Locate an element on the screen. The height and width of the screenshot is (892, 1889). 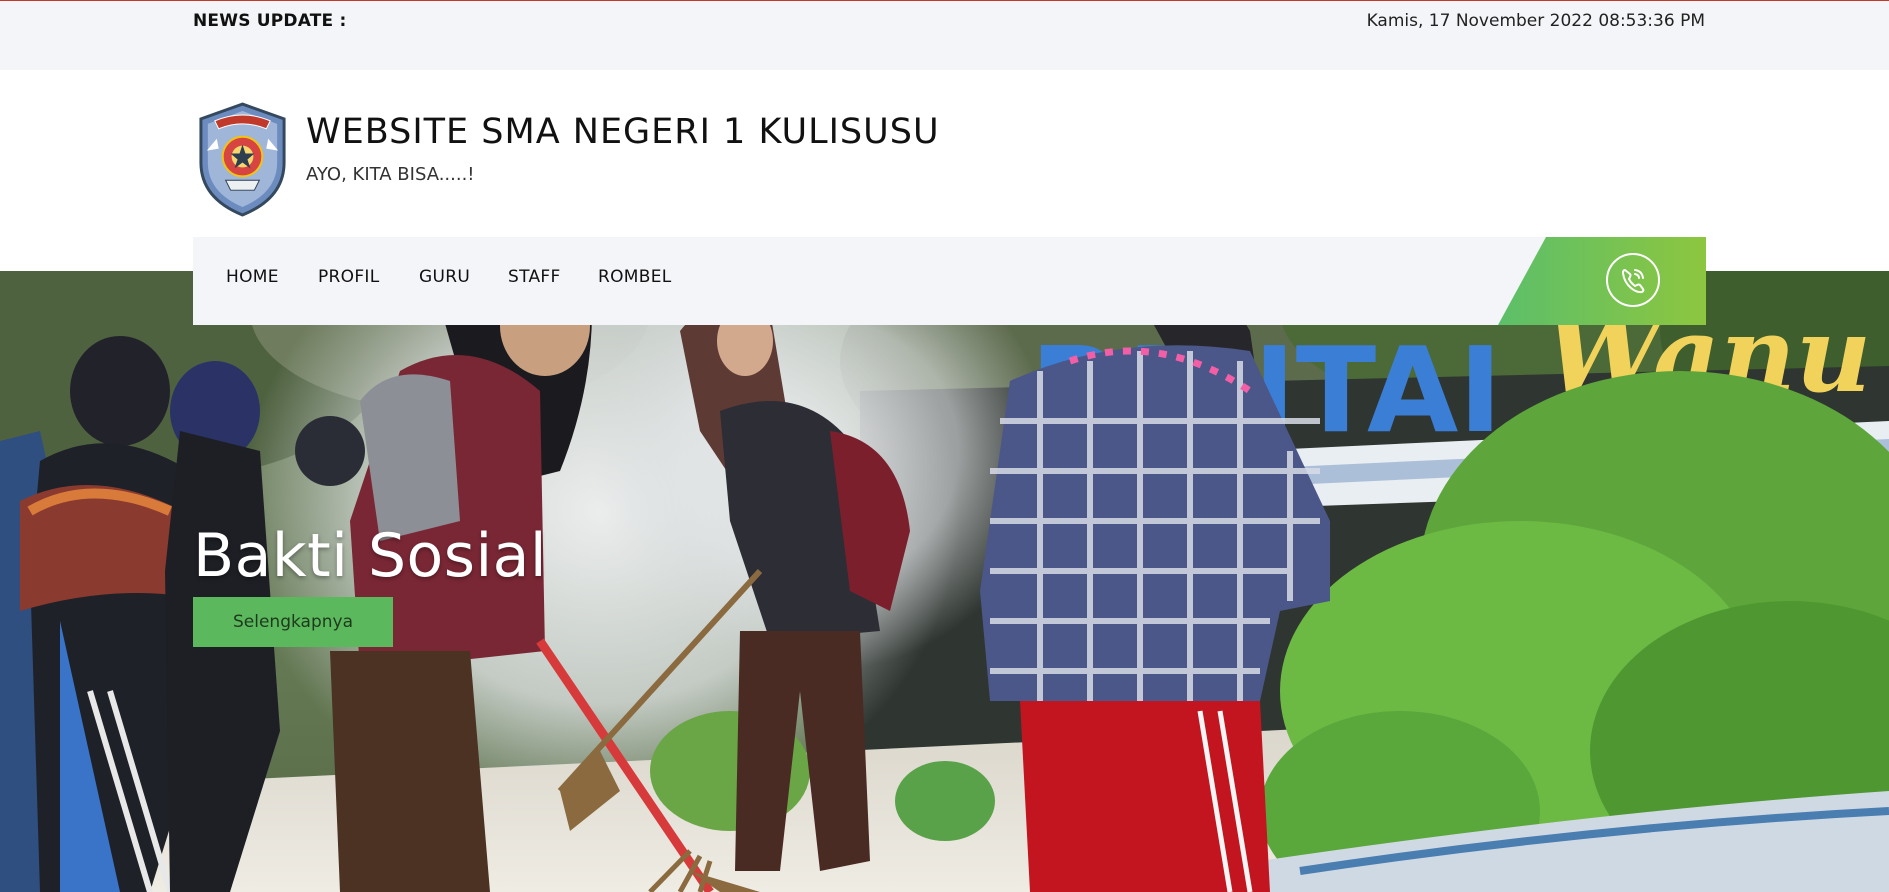
nav-profil: PROFIL is located at coordinates (349, 277).